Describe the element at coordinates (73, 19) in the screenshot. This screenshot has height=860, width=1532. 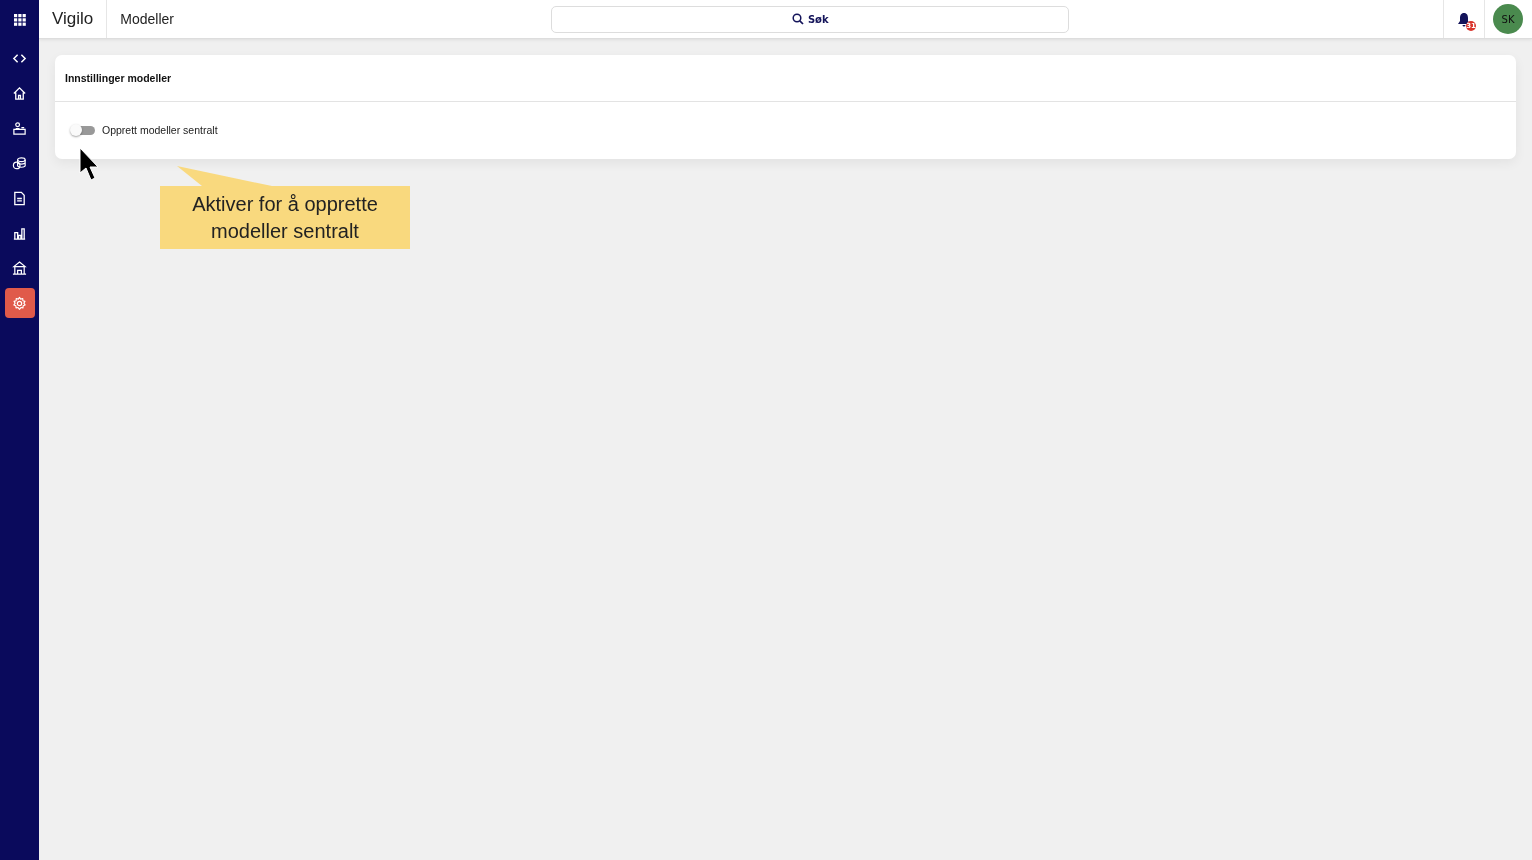
I see `app-name: Vigilo` at that location.